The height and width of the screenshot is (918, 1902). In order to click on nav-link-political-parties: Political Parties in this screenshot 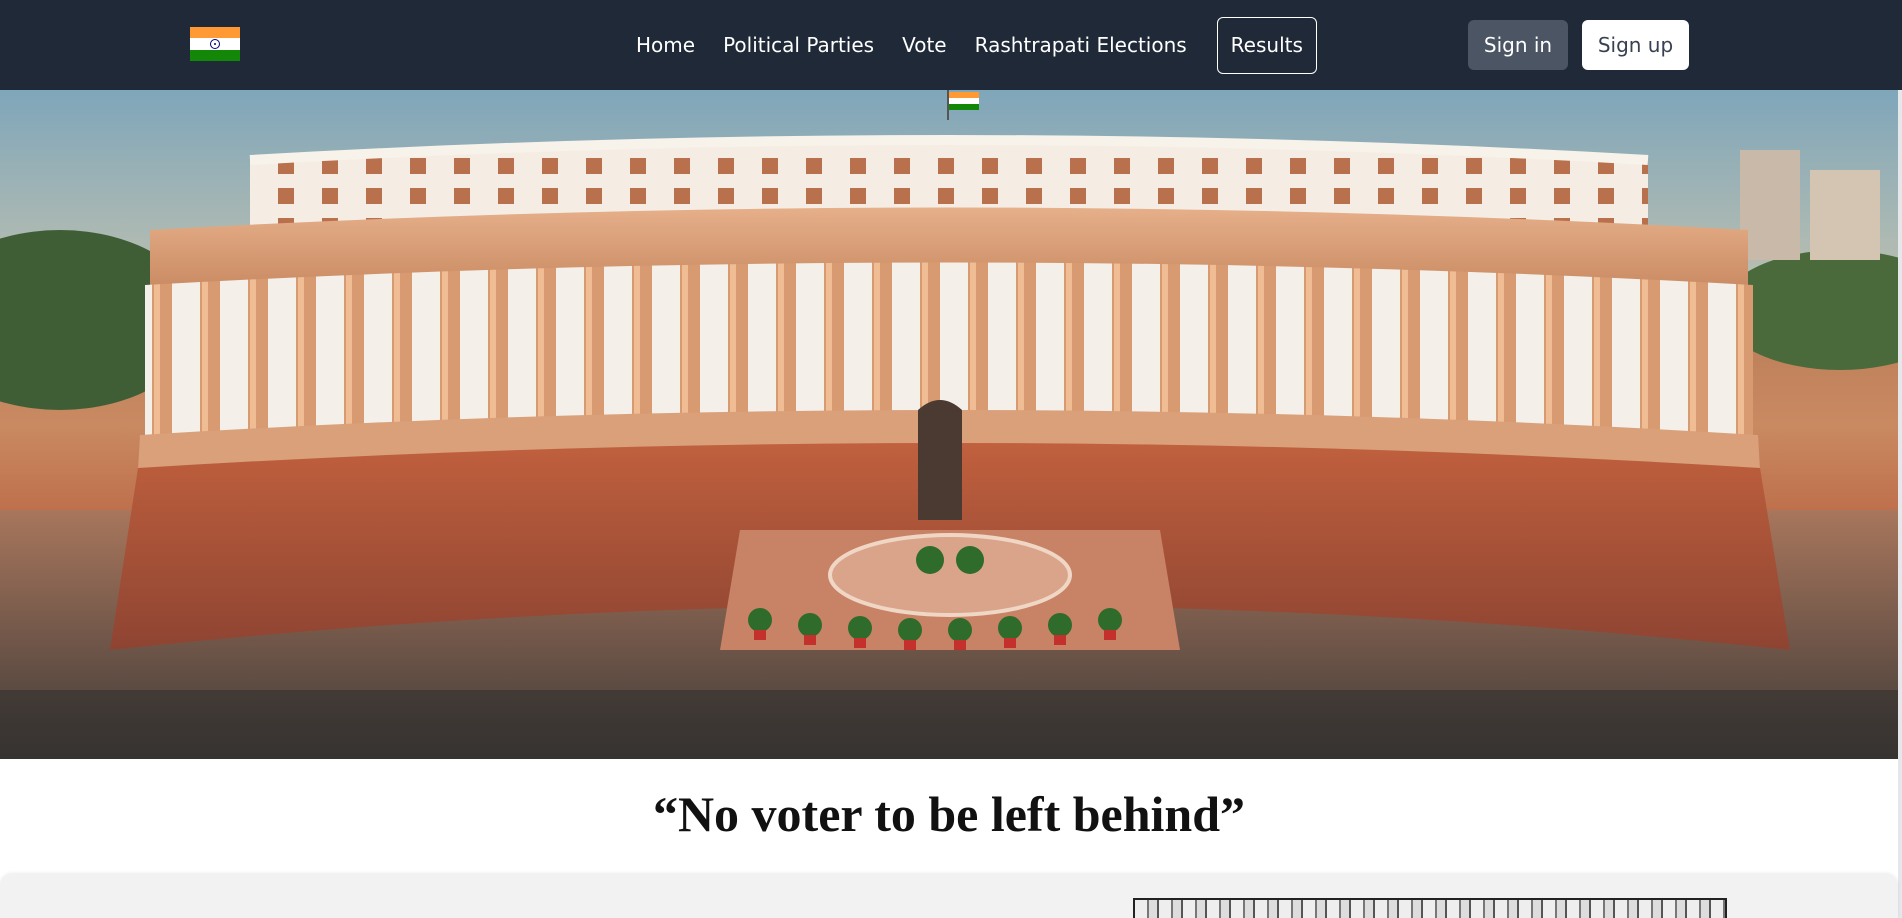, I will do `click(798, 45)`.